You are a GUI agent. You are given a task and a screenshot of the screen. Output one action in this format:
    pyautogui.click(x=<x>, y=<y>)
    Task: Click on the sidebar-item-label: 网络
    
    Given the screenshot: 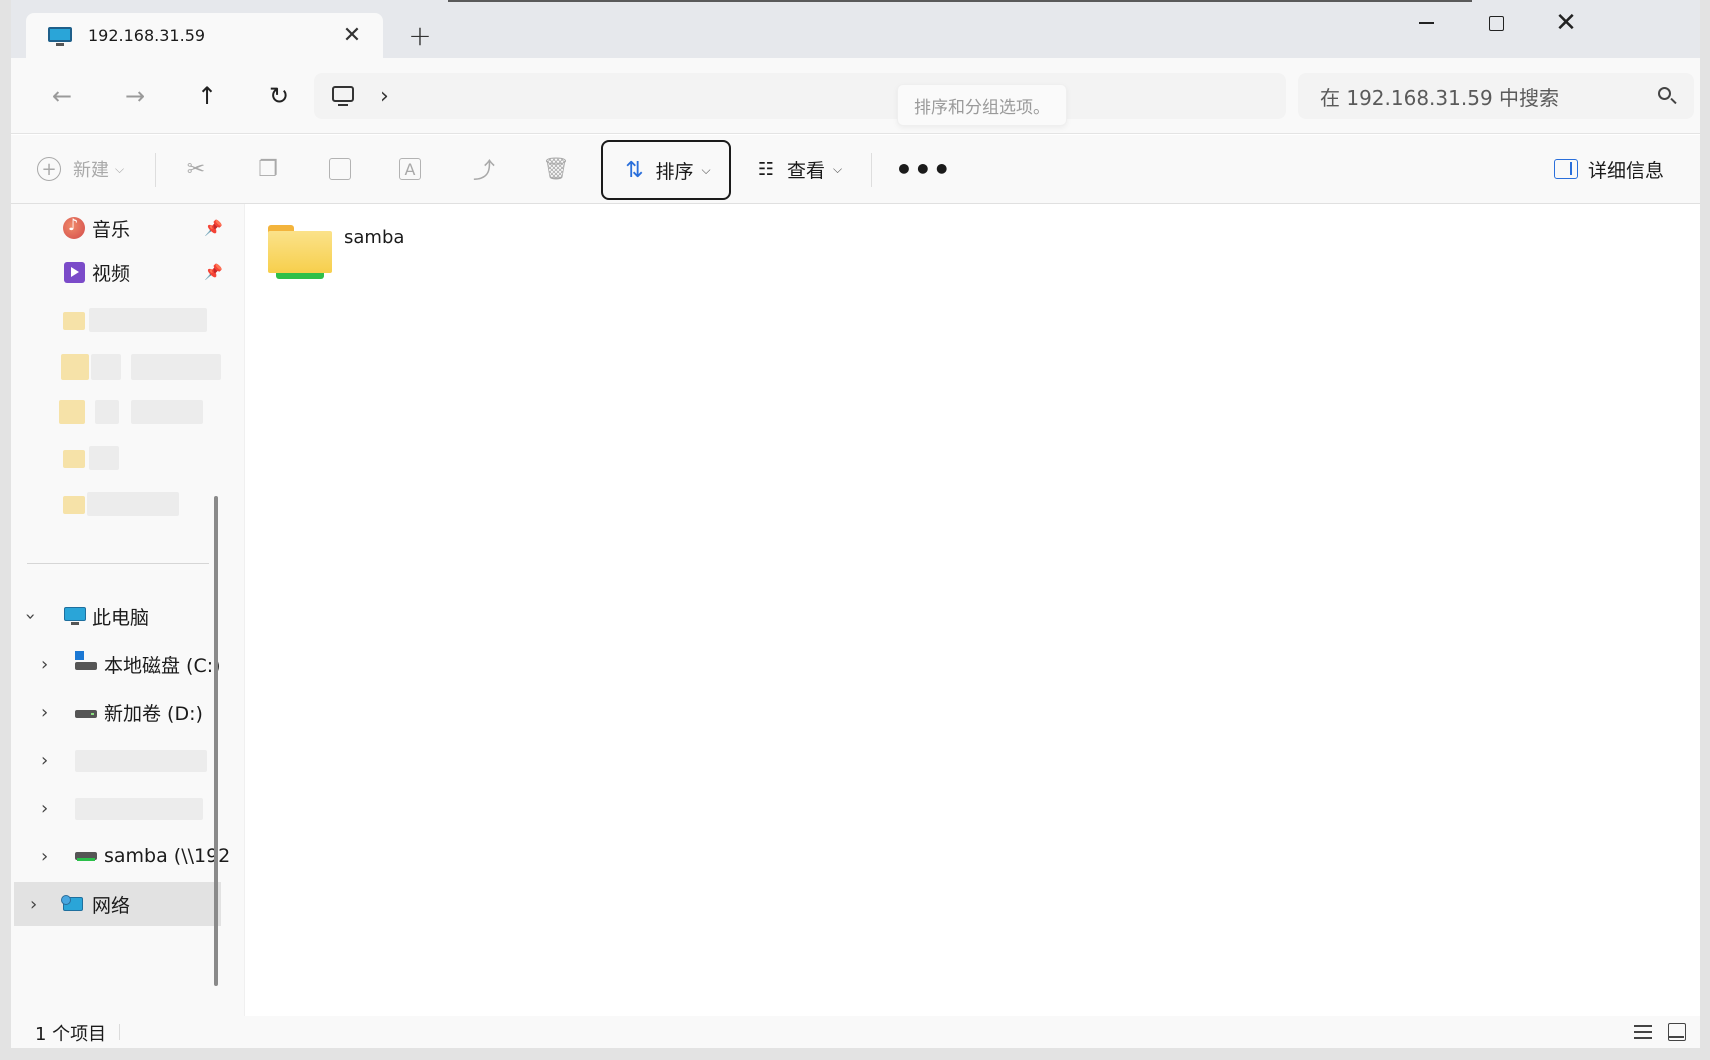 What is the action you would take?
    pyautogui.click(x=111, y=905)
    